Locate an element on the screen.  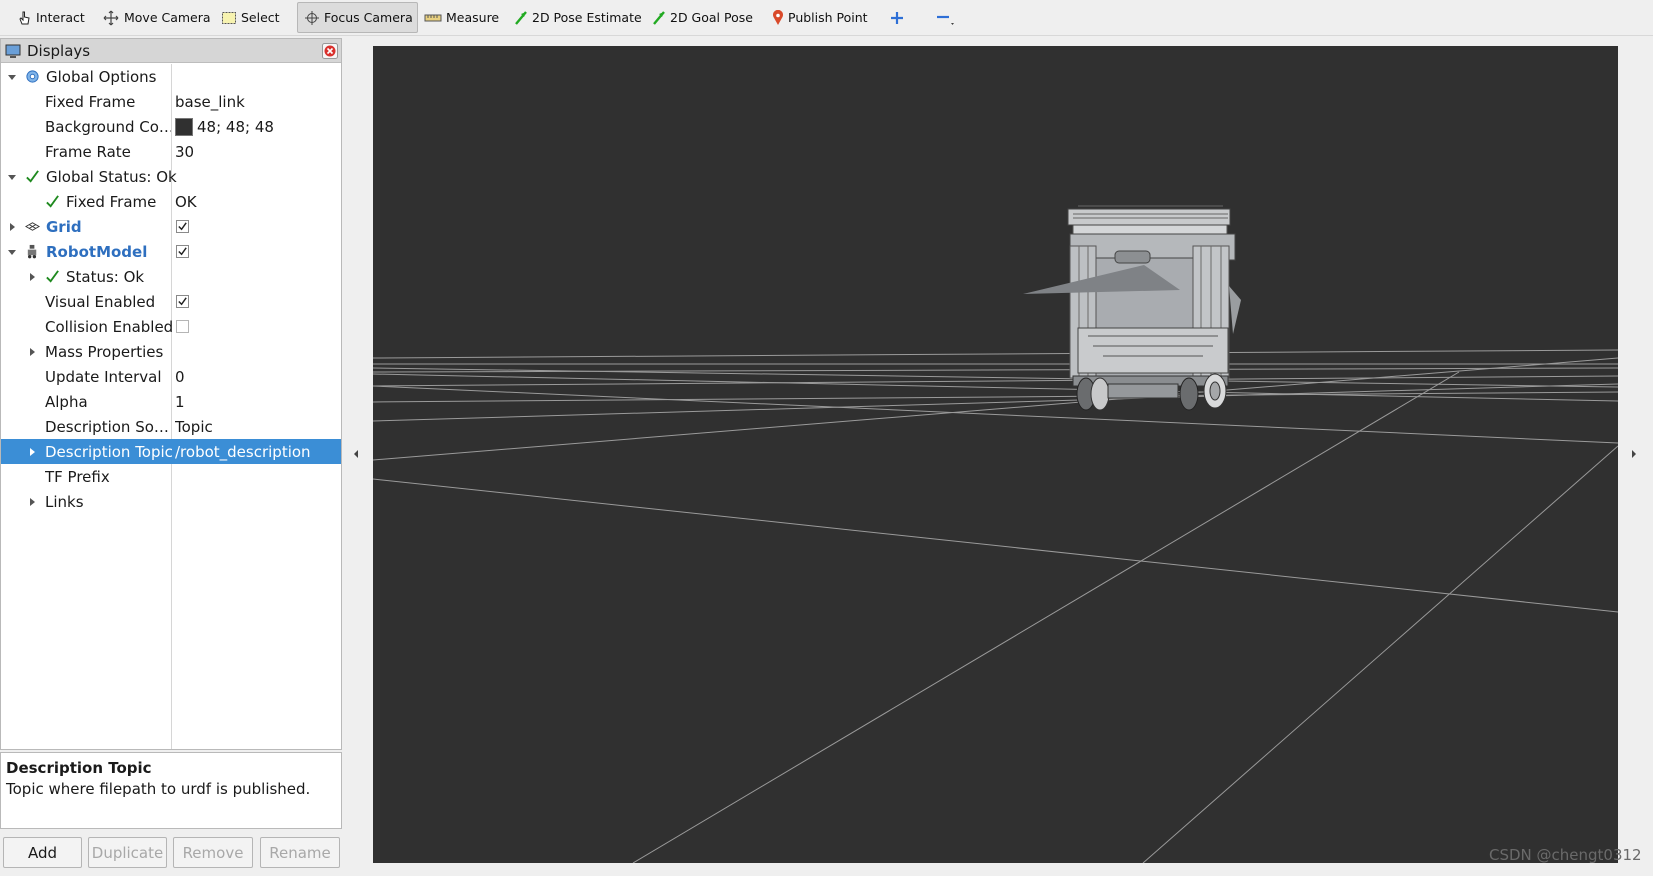
minus-icon is located at coordinates (945, 20).